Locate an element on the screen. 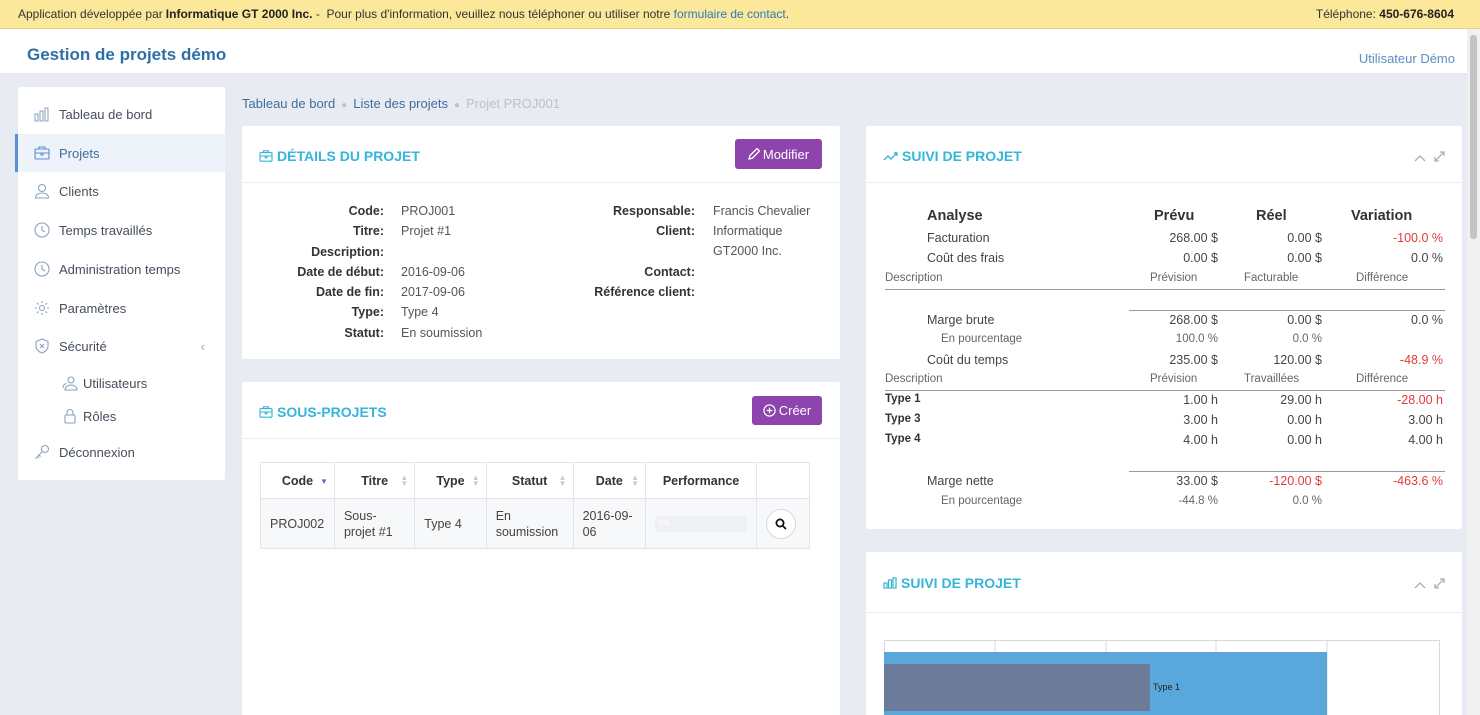 The width and height of the screenshot is (1480, 715). detail-key: Titre: is located at coordinates (368, 231).